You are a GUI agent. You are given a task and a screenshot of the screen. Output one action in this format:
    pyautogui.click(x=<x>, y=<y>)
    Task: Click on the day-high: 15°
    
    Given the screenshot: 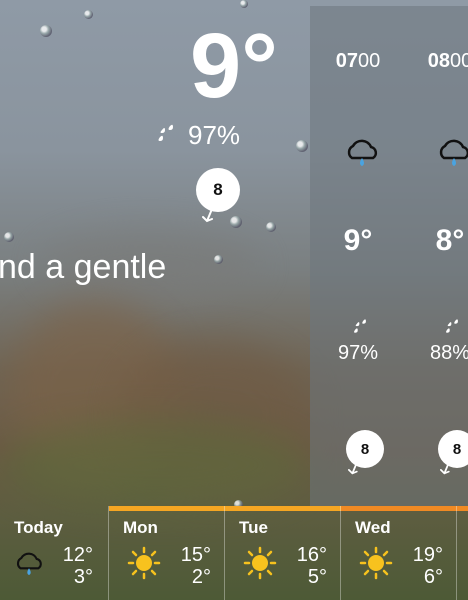 What is the action you would take?
    pyautogui.click(x=195, y=555)
    